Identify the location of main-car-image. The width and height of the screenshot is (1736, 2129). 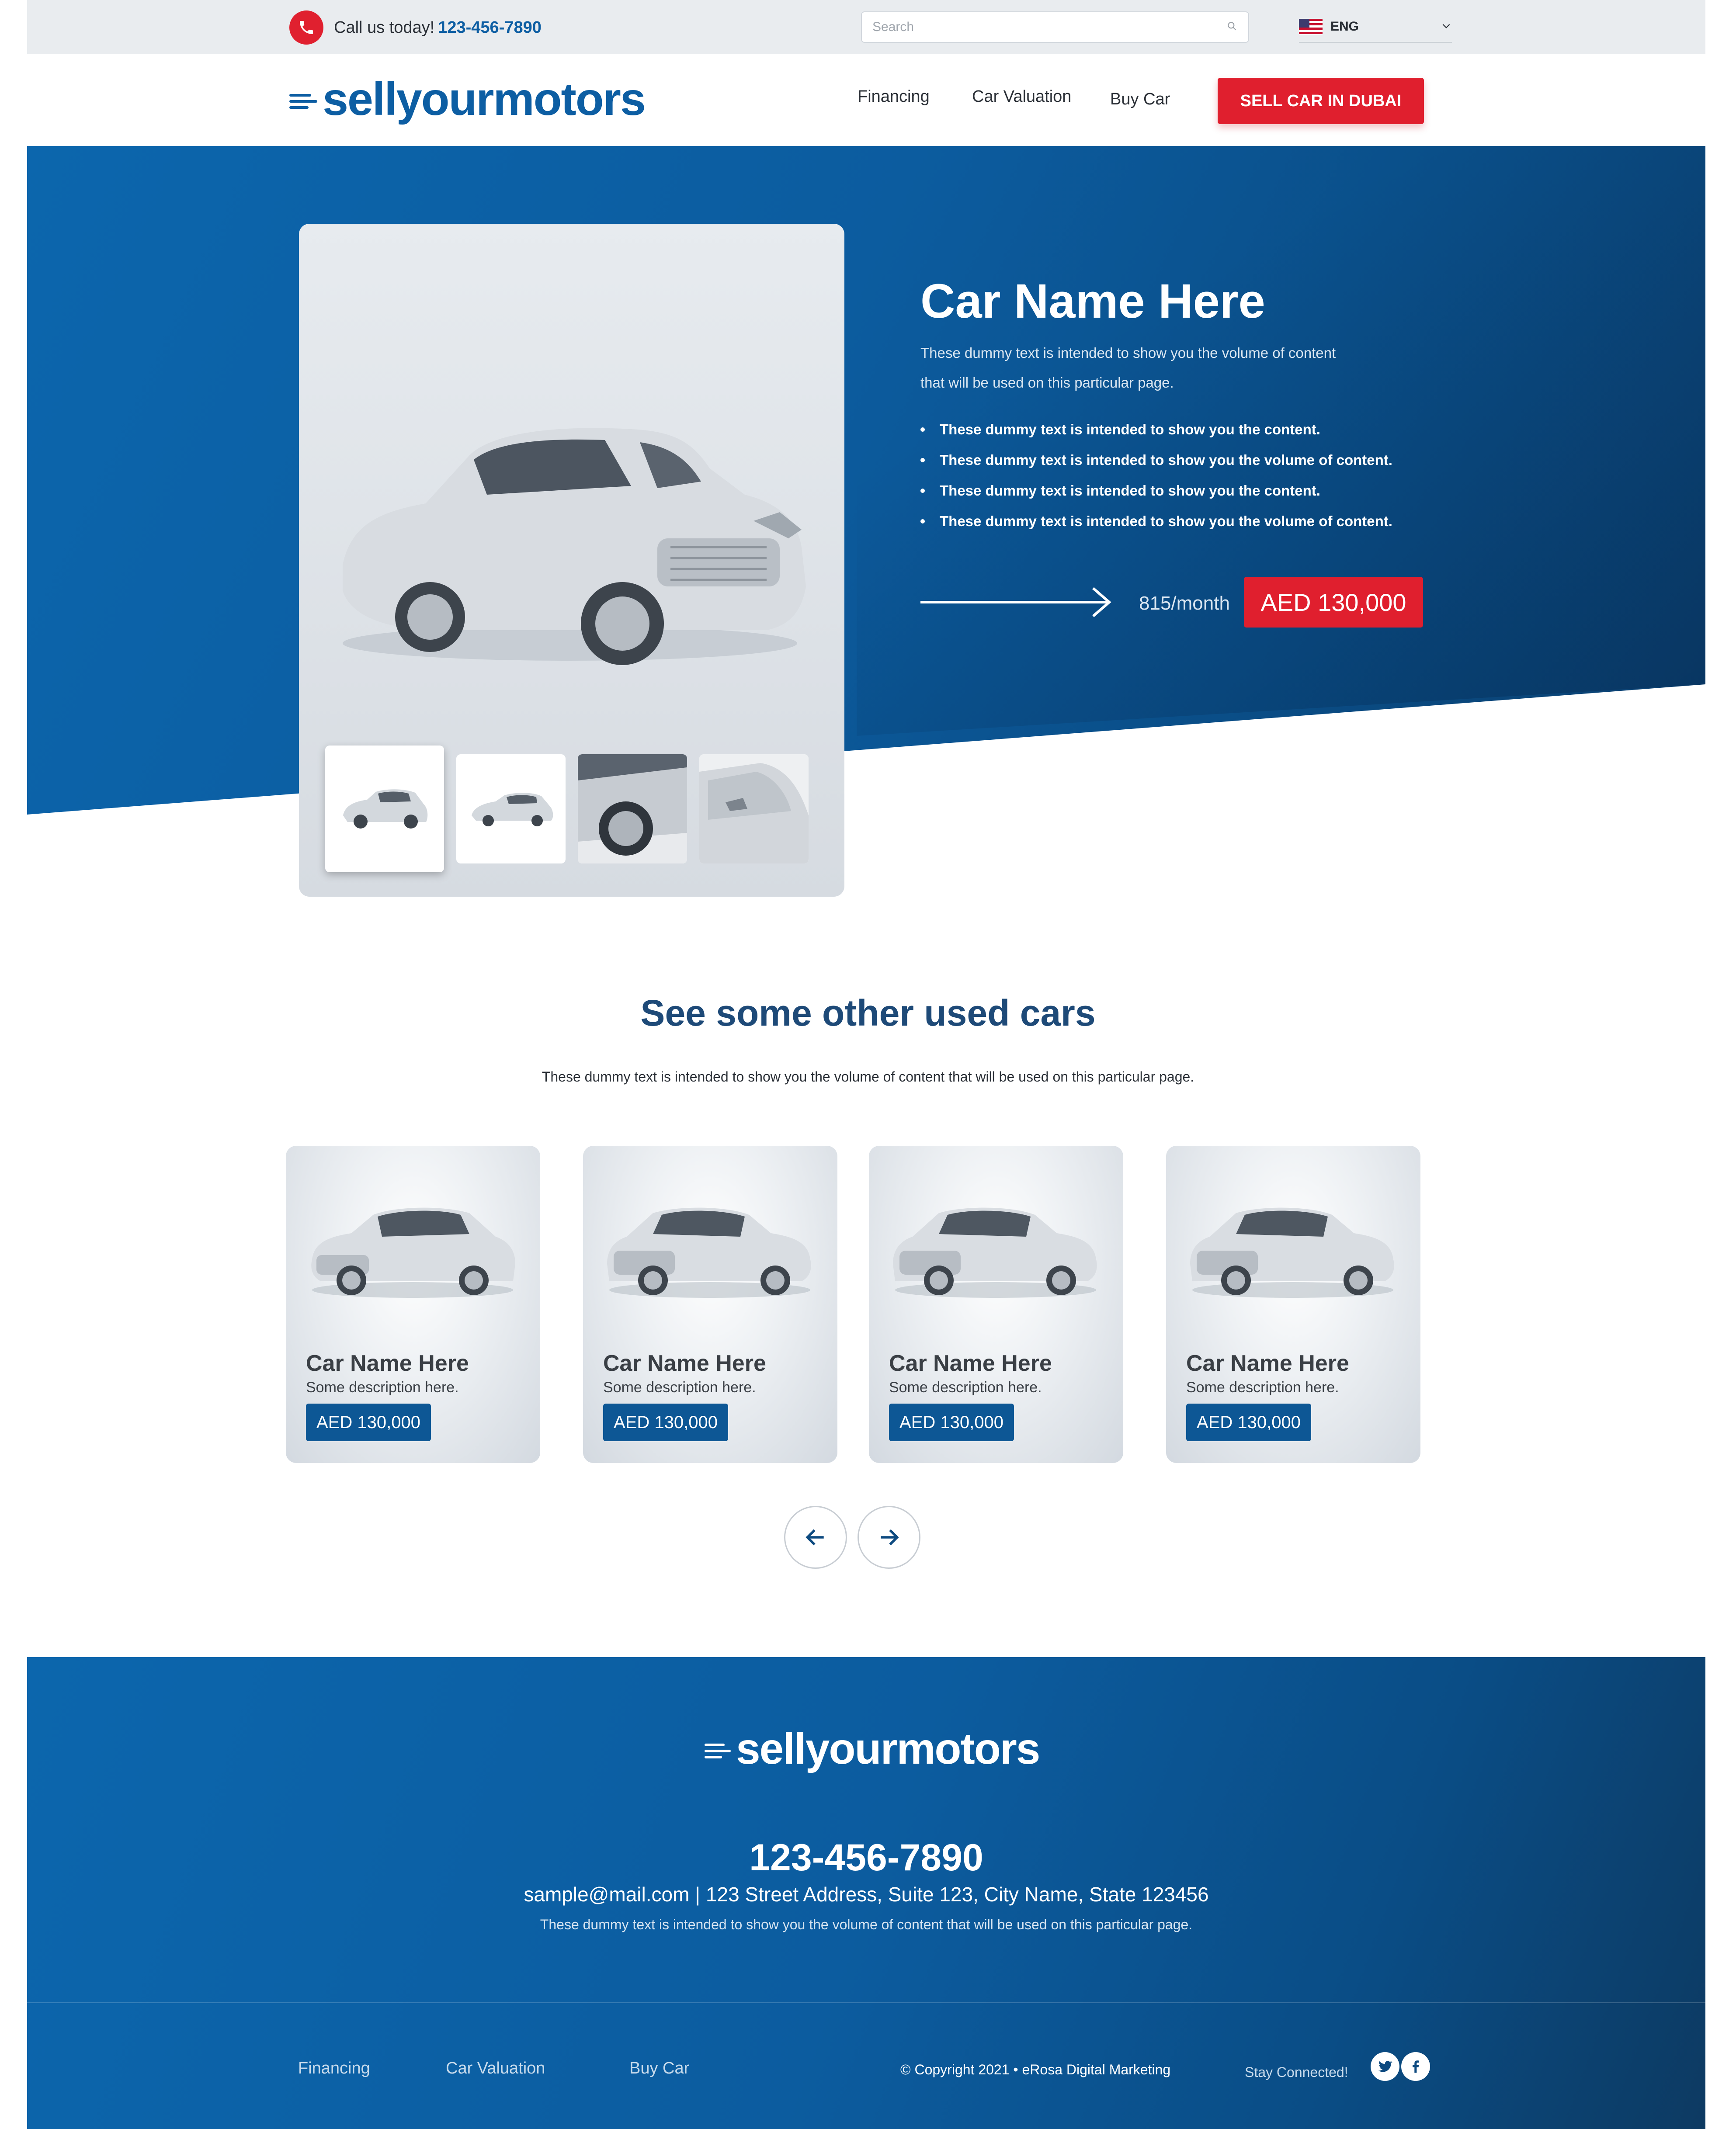
(574, 546).